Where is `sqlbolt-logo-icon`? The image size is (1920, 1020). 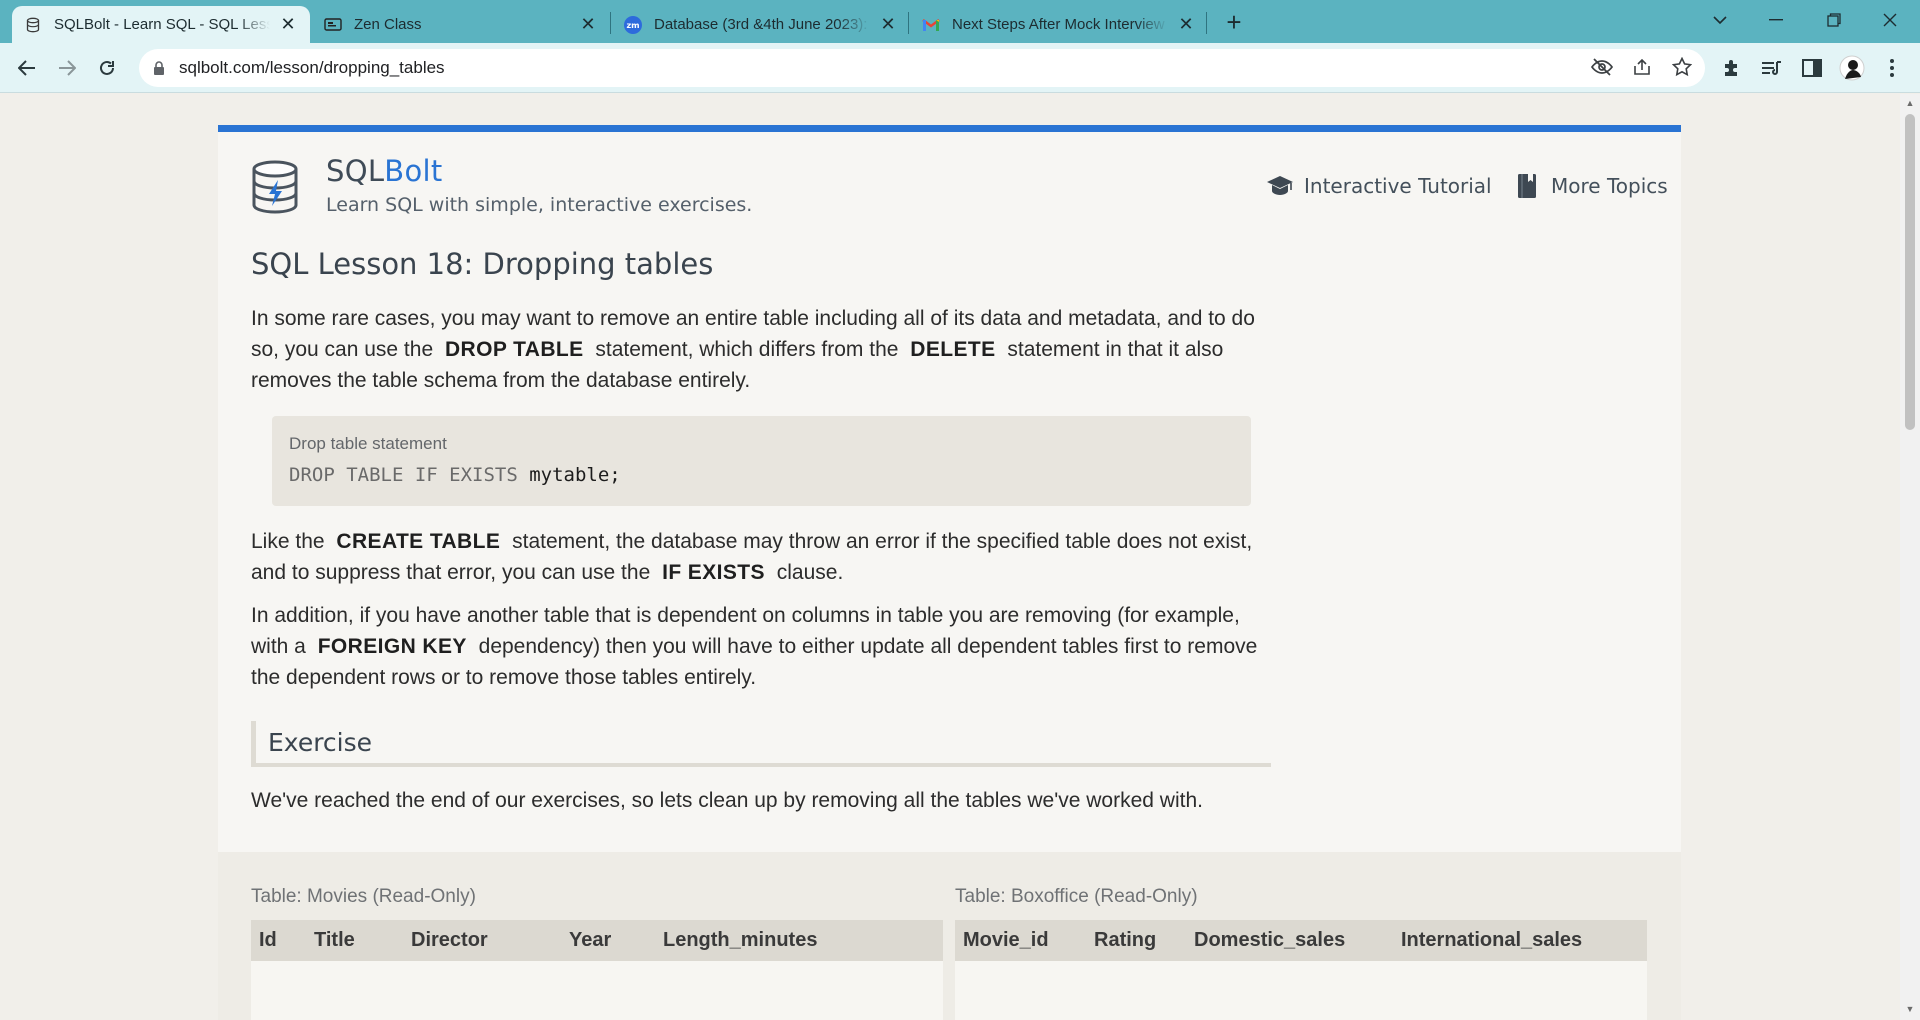 sqlbolt-logo-icon is located at coordinates (275, 187).